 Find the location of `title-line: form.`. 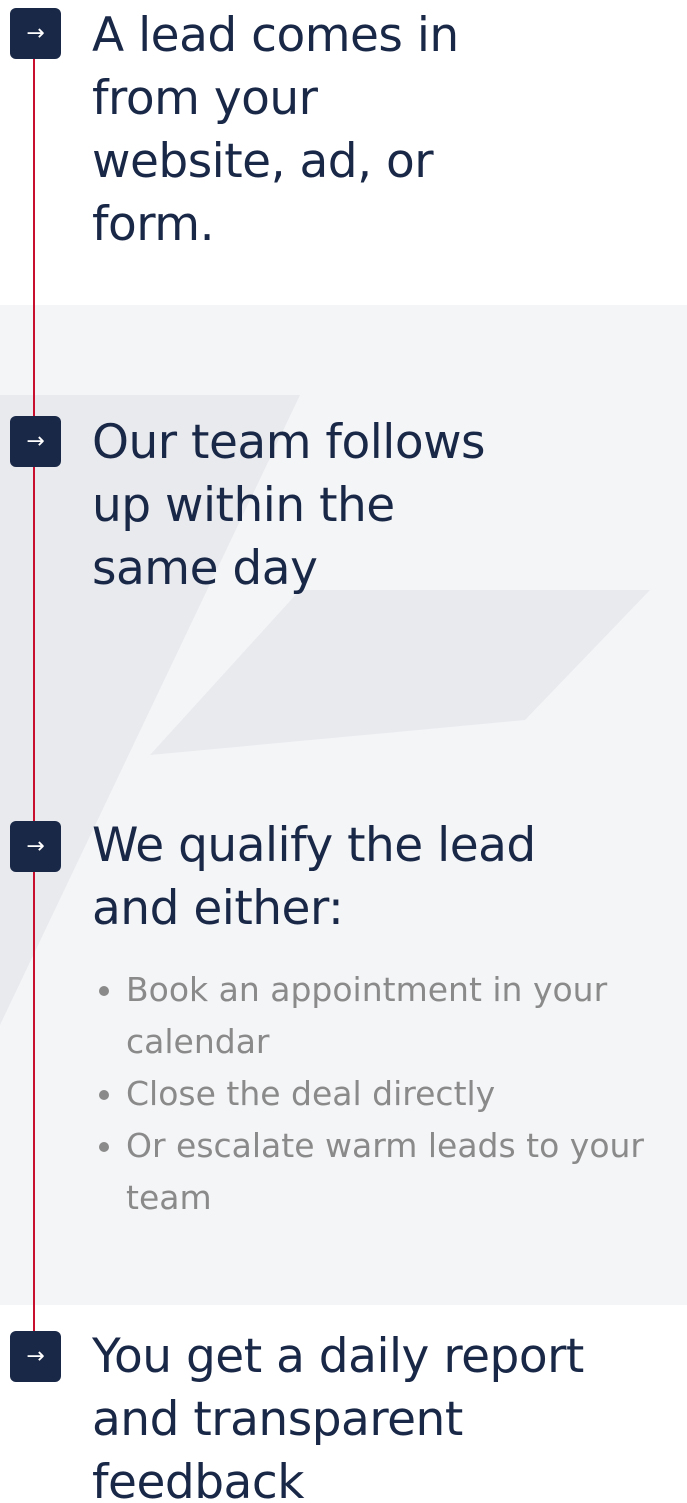

title-line: form. is located at coordinates (153, 224).